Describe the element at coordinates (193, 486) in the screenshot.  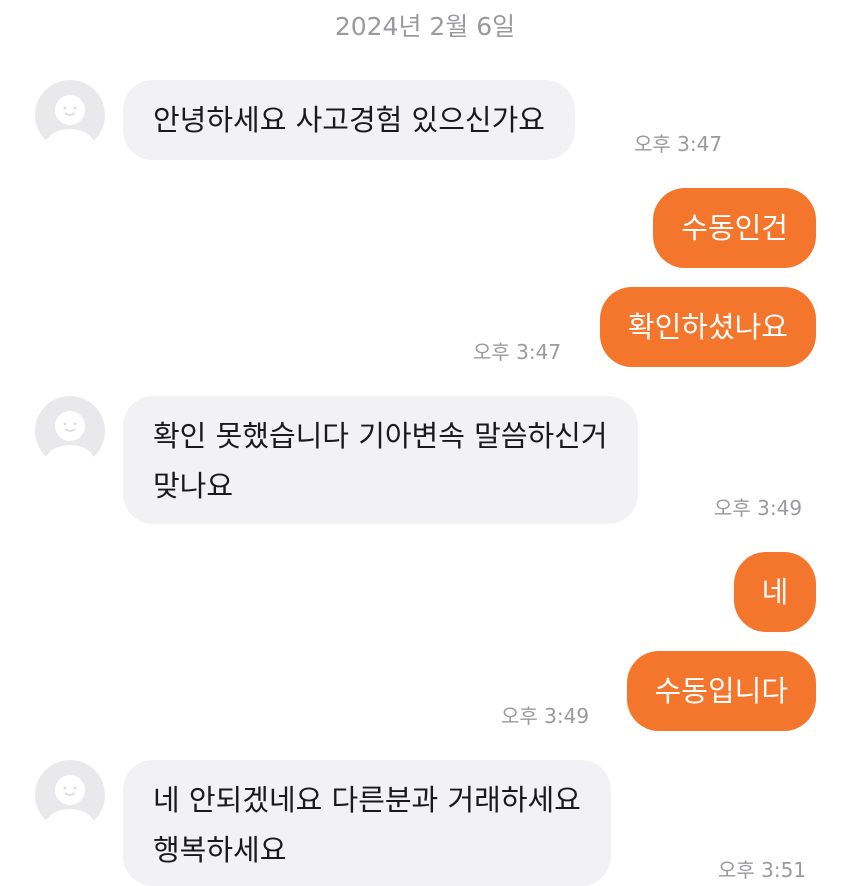
I see `message-text-line-2: 맞나요` at that location.